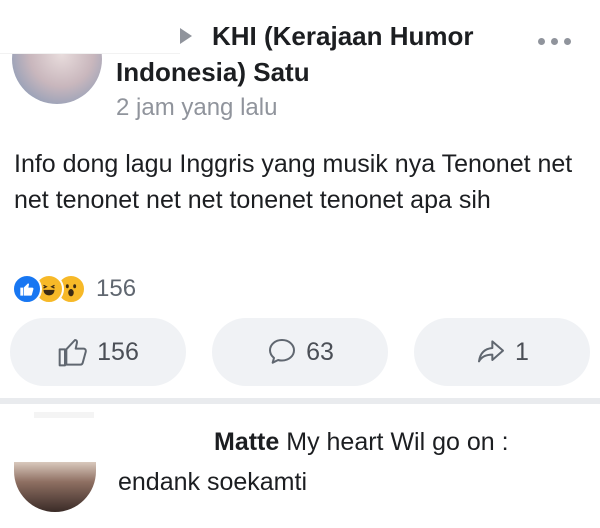  Describe the element at coordinates (64, 415) in the screenshot. I see `comment-divider` at that location.